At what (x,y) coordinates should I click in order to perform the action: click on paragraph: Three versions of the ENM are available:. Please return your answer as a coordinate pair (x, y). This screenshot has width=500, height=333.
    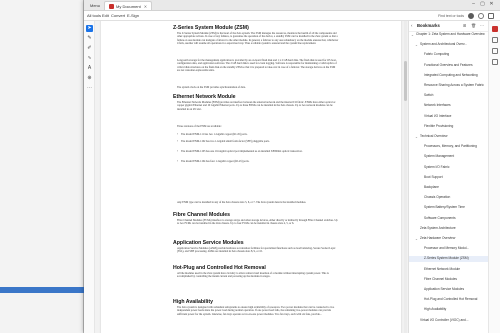
    Looking at the image, I should click on (199, 126).